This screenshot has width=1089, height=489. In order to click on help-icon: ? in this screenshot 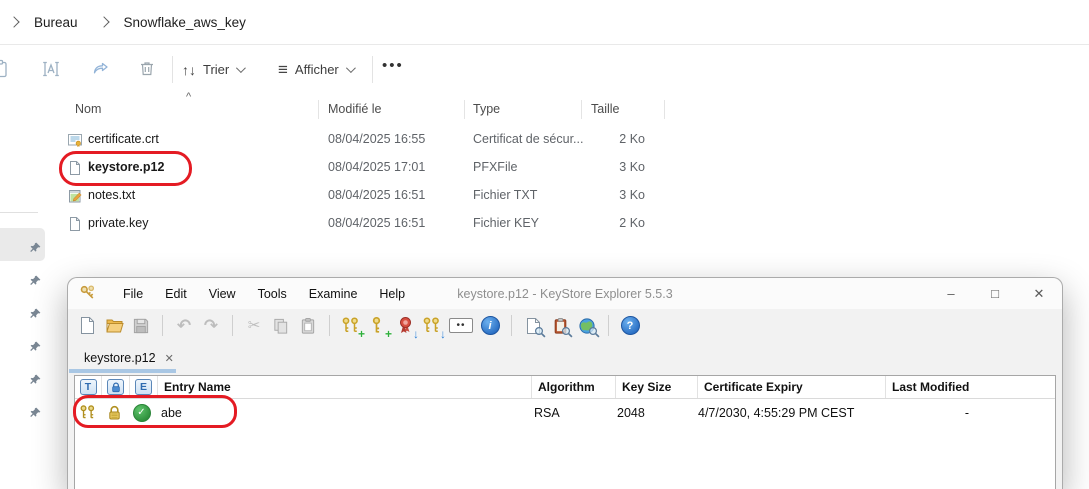, I will do `click(630, 326)`.